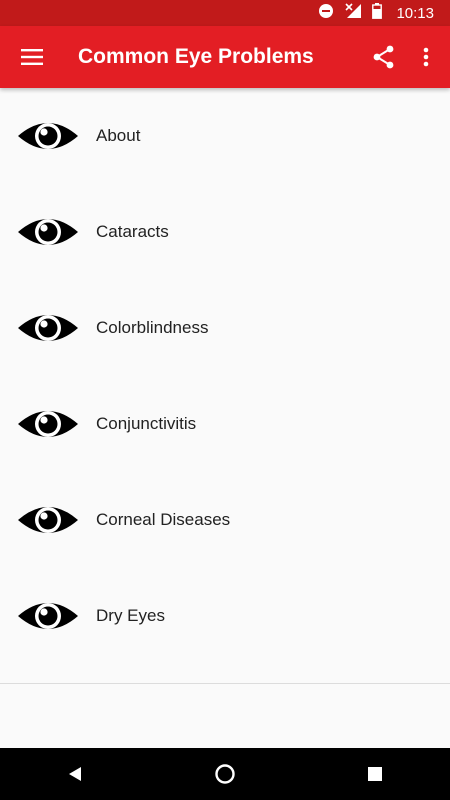 Image resolution: width=450 pixels, height=800 pixels. I want to click on home-icon, so click(225, 774).